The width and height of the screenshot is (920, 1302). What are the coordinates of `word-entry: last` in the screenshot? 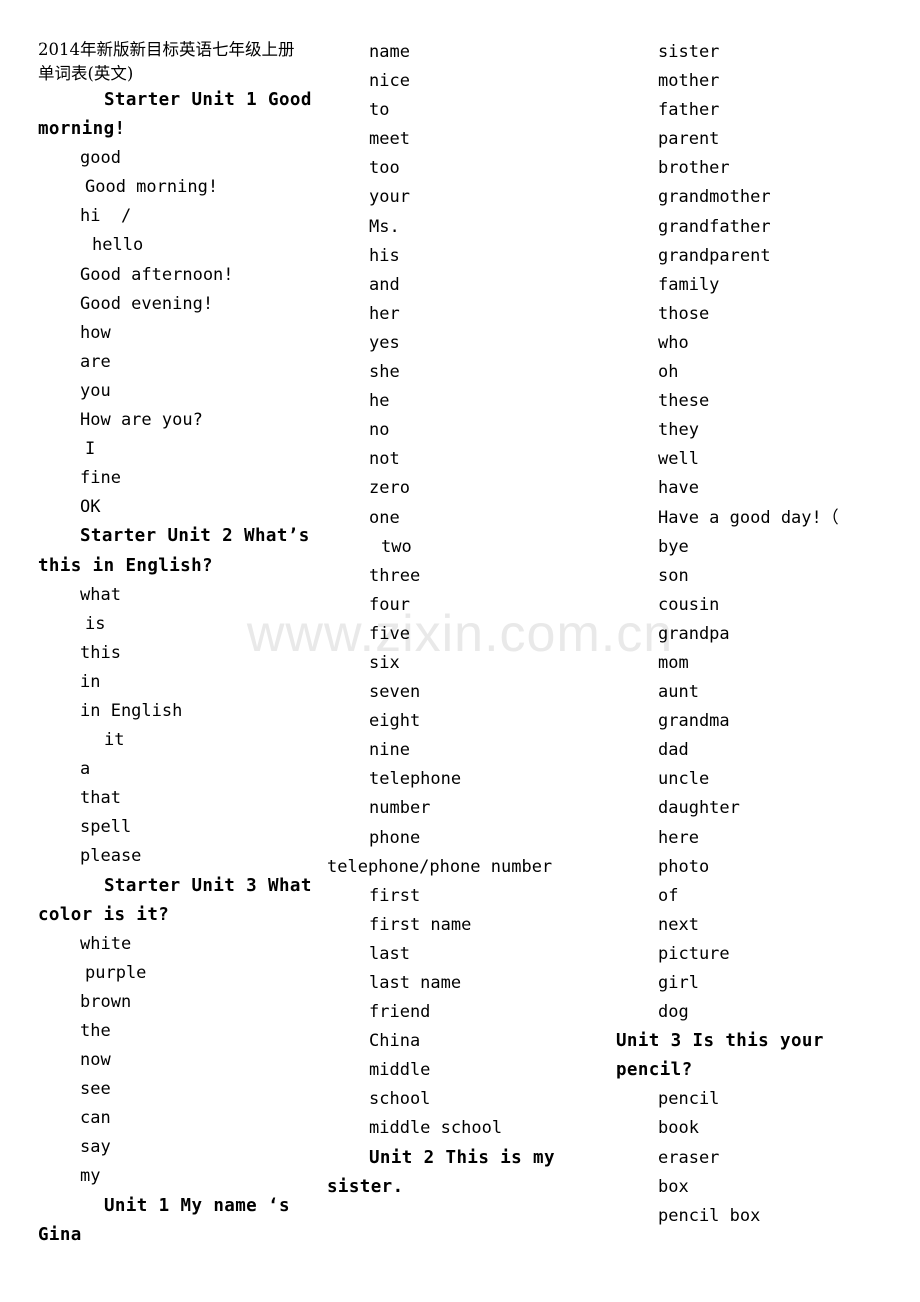 It's located at (389, 953).